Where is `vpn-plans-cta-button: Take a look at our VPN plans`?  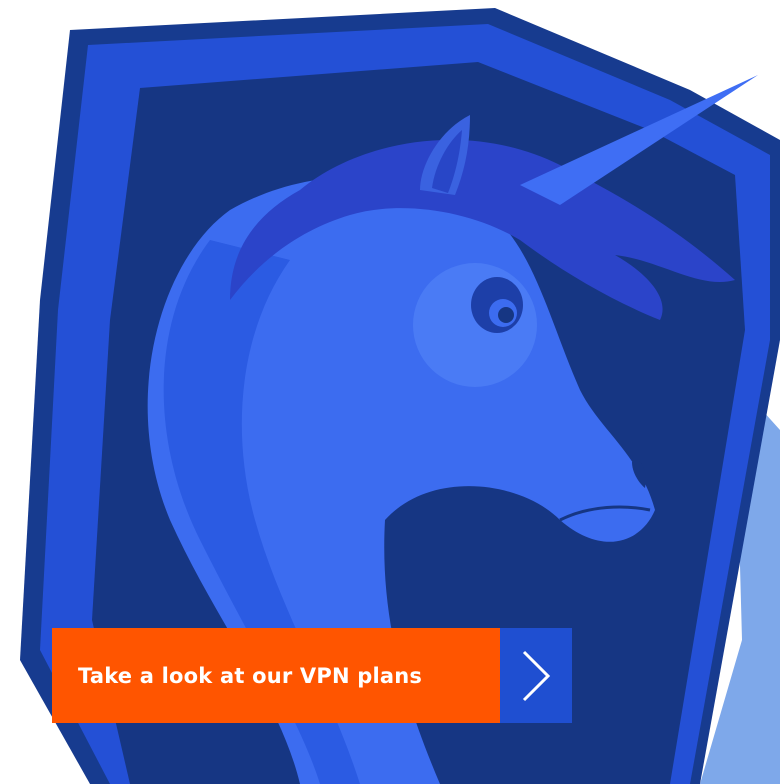
vpn-plans-cta-button: Take a look at our VPN plans is located at coordinates (312, 675).